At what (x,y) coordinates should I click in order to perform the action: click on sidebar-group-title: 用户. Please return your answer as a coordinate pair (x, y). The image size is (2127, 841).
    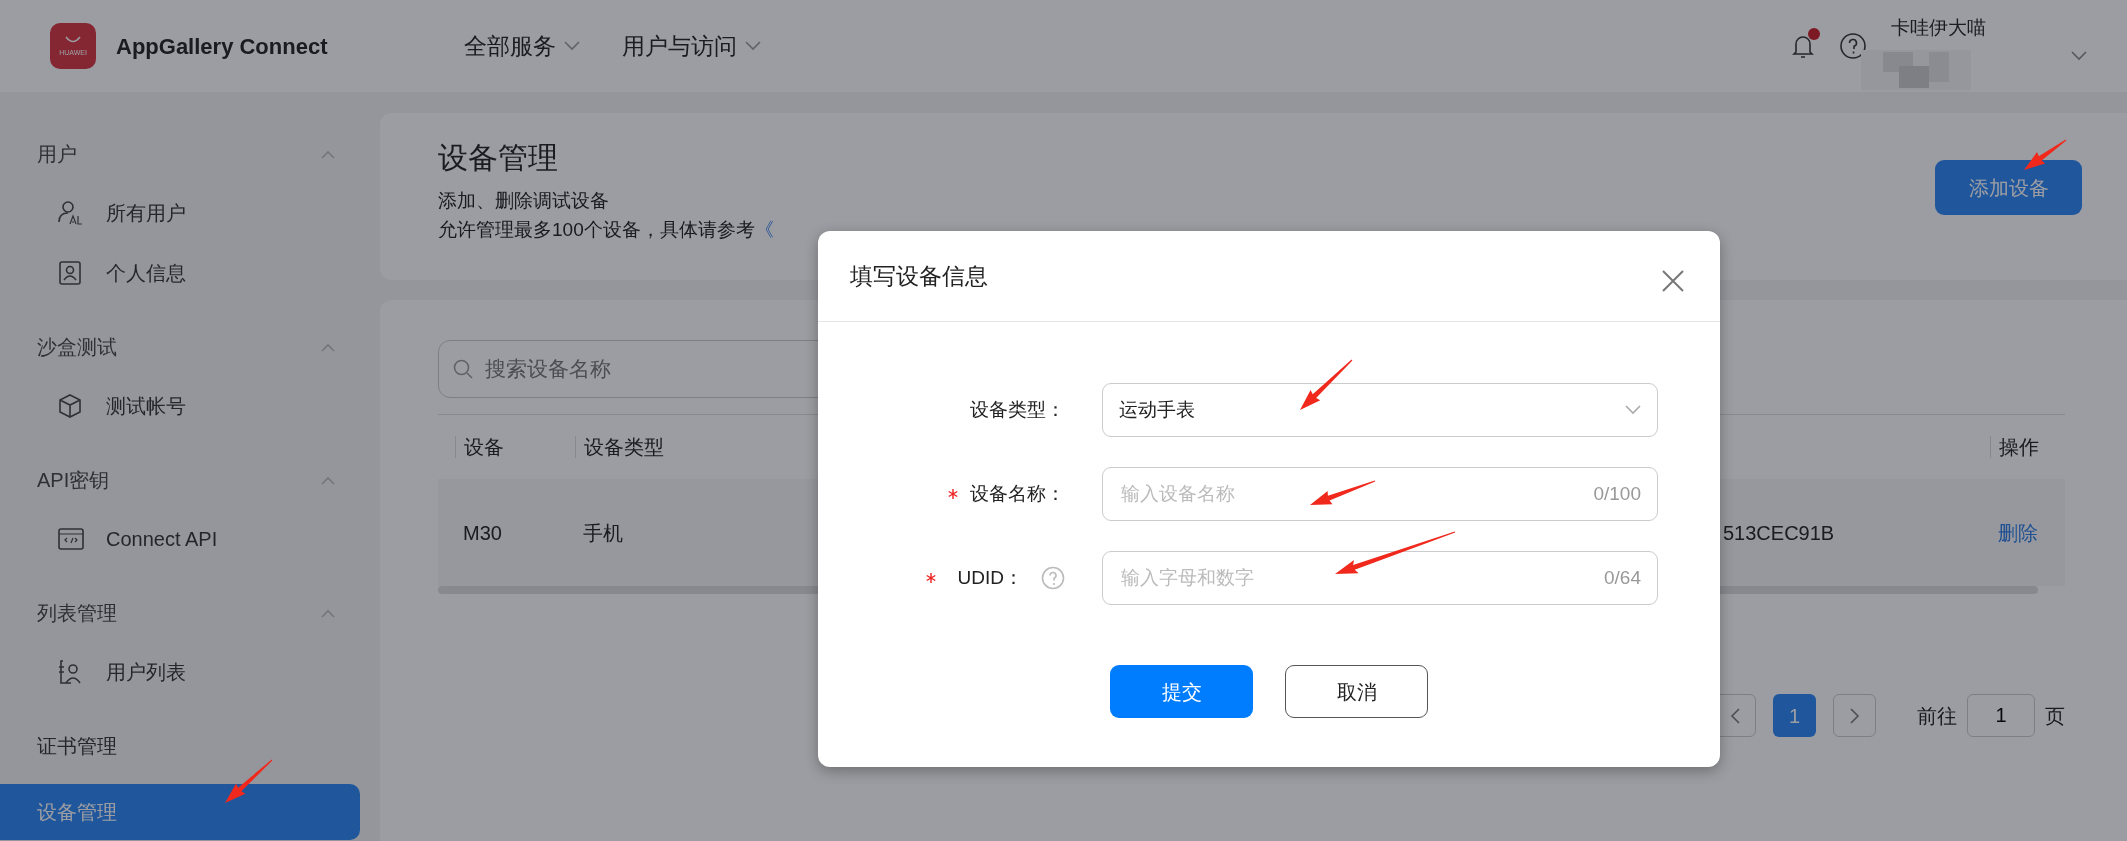
    Looking at the image, I should click on (57, 154).